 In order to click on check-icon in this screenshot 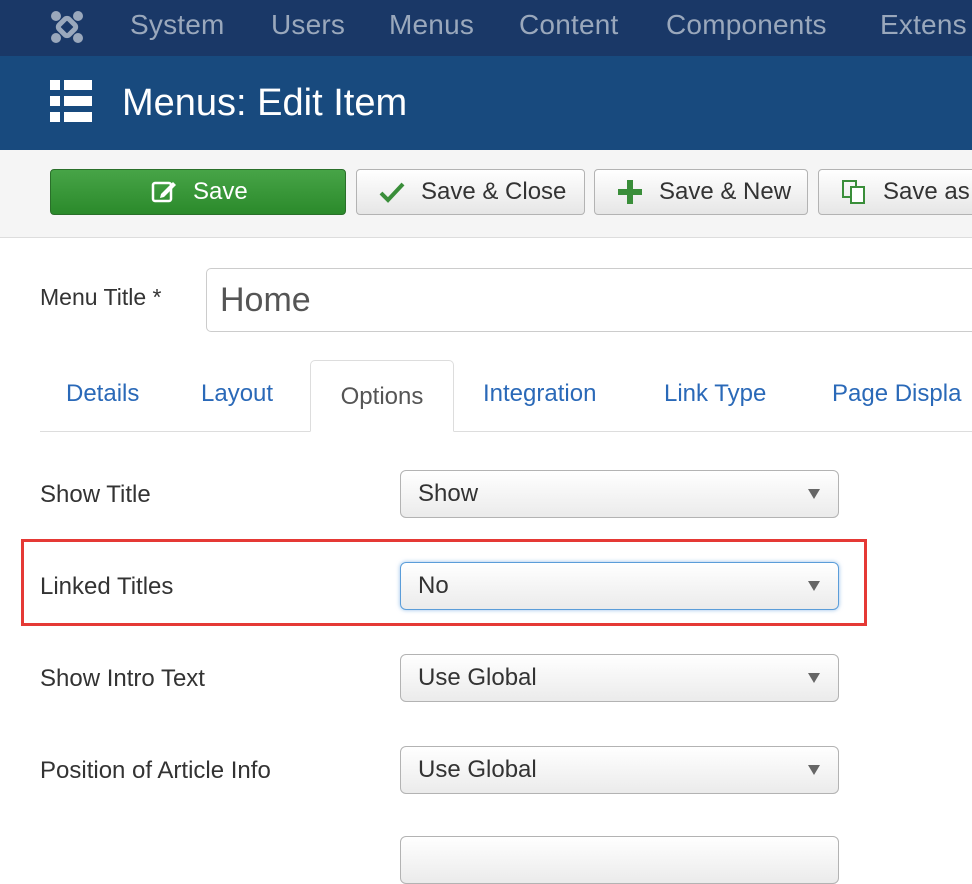, I will do `click(392, 192)`.